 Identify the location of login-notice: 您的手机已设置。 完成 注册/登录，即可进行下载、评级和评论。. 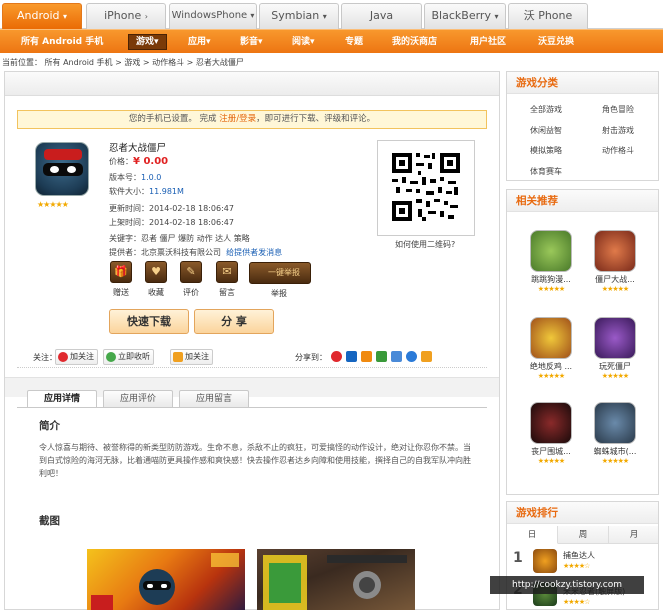
(252, 119).